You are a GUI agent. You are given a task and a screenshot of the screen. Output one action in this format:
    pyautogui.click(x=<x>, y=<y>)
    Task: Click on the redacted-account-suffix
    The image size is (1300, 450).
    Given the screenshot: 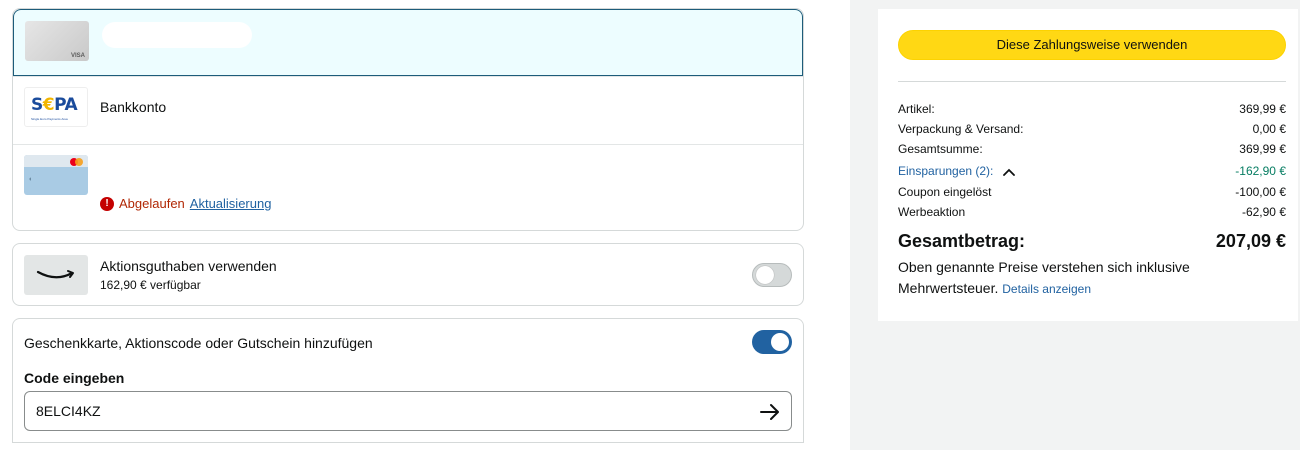 What is the action you would take?
    pyautogui.click(x=201, y=106)
    